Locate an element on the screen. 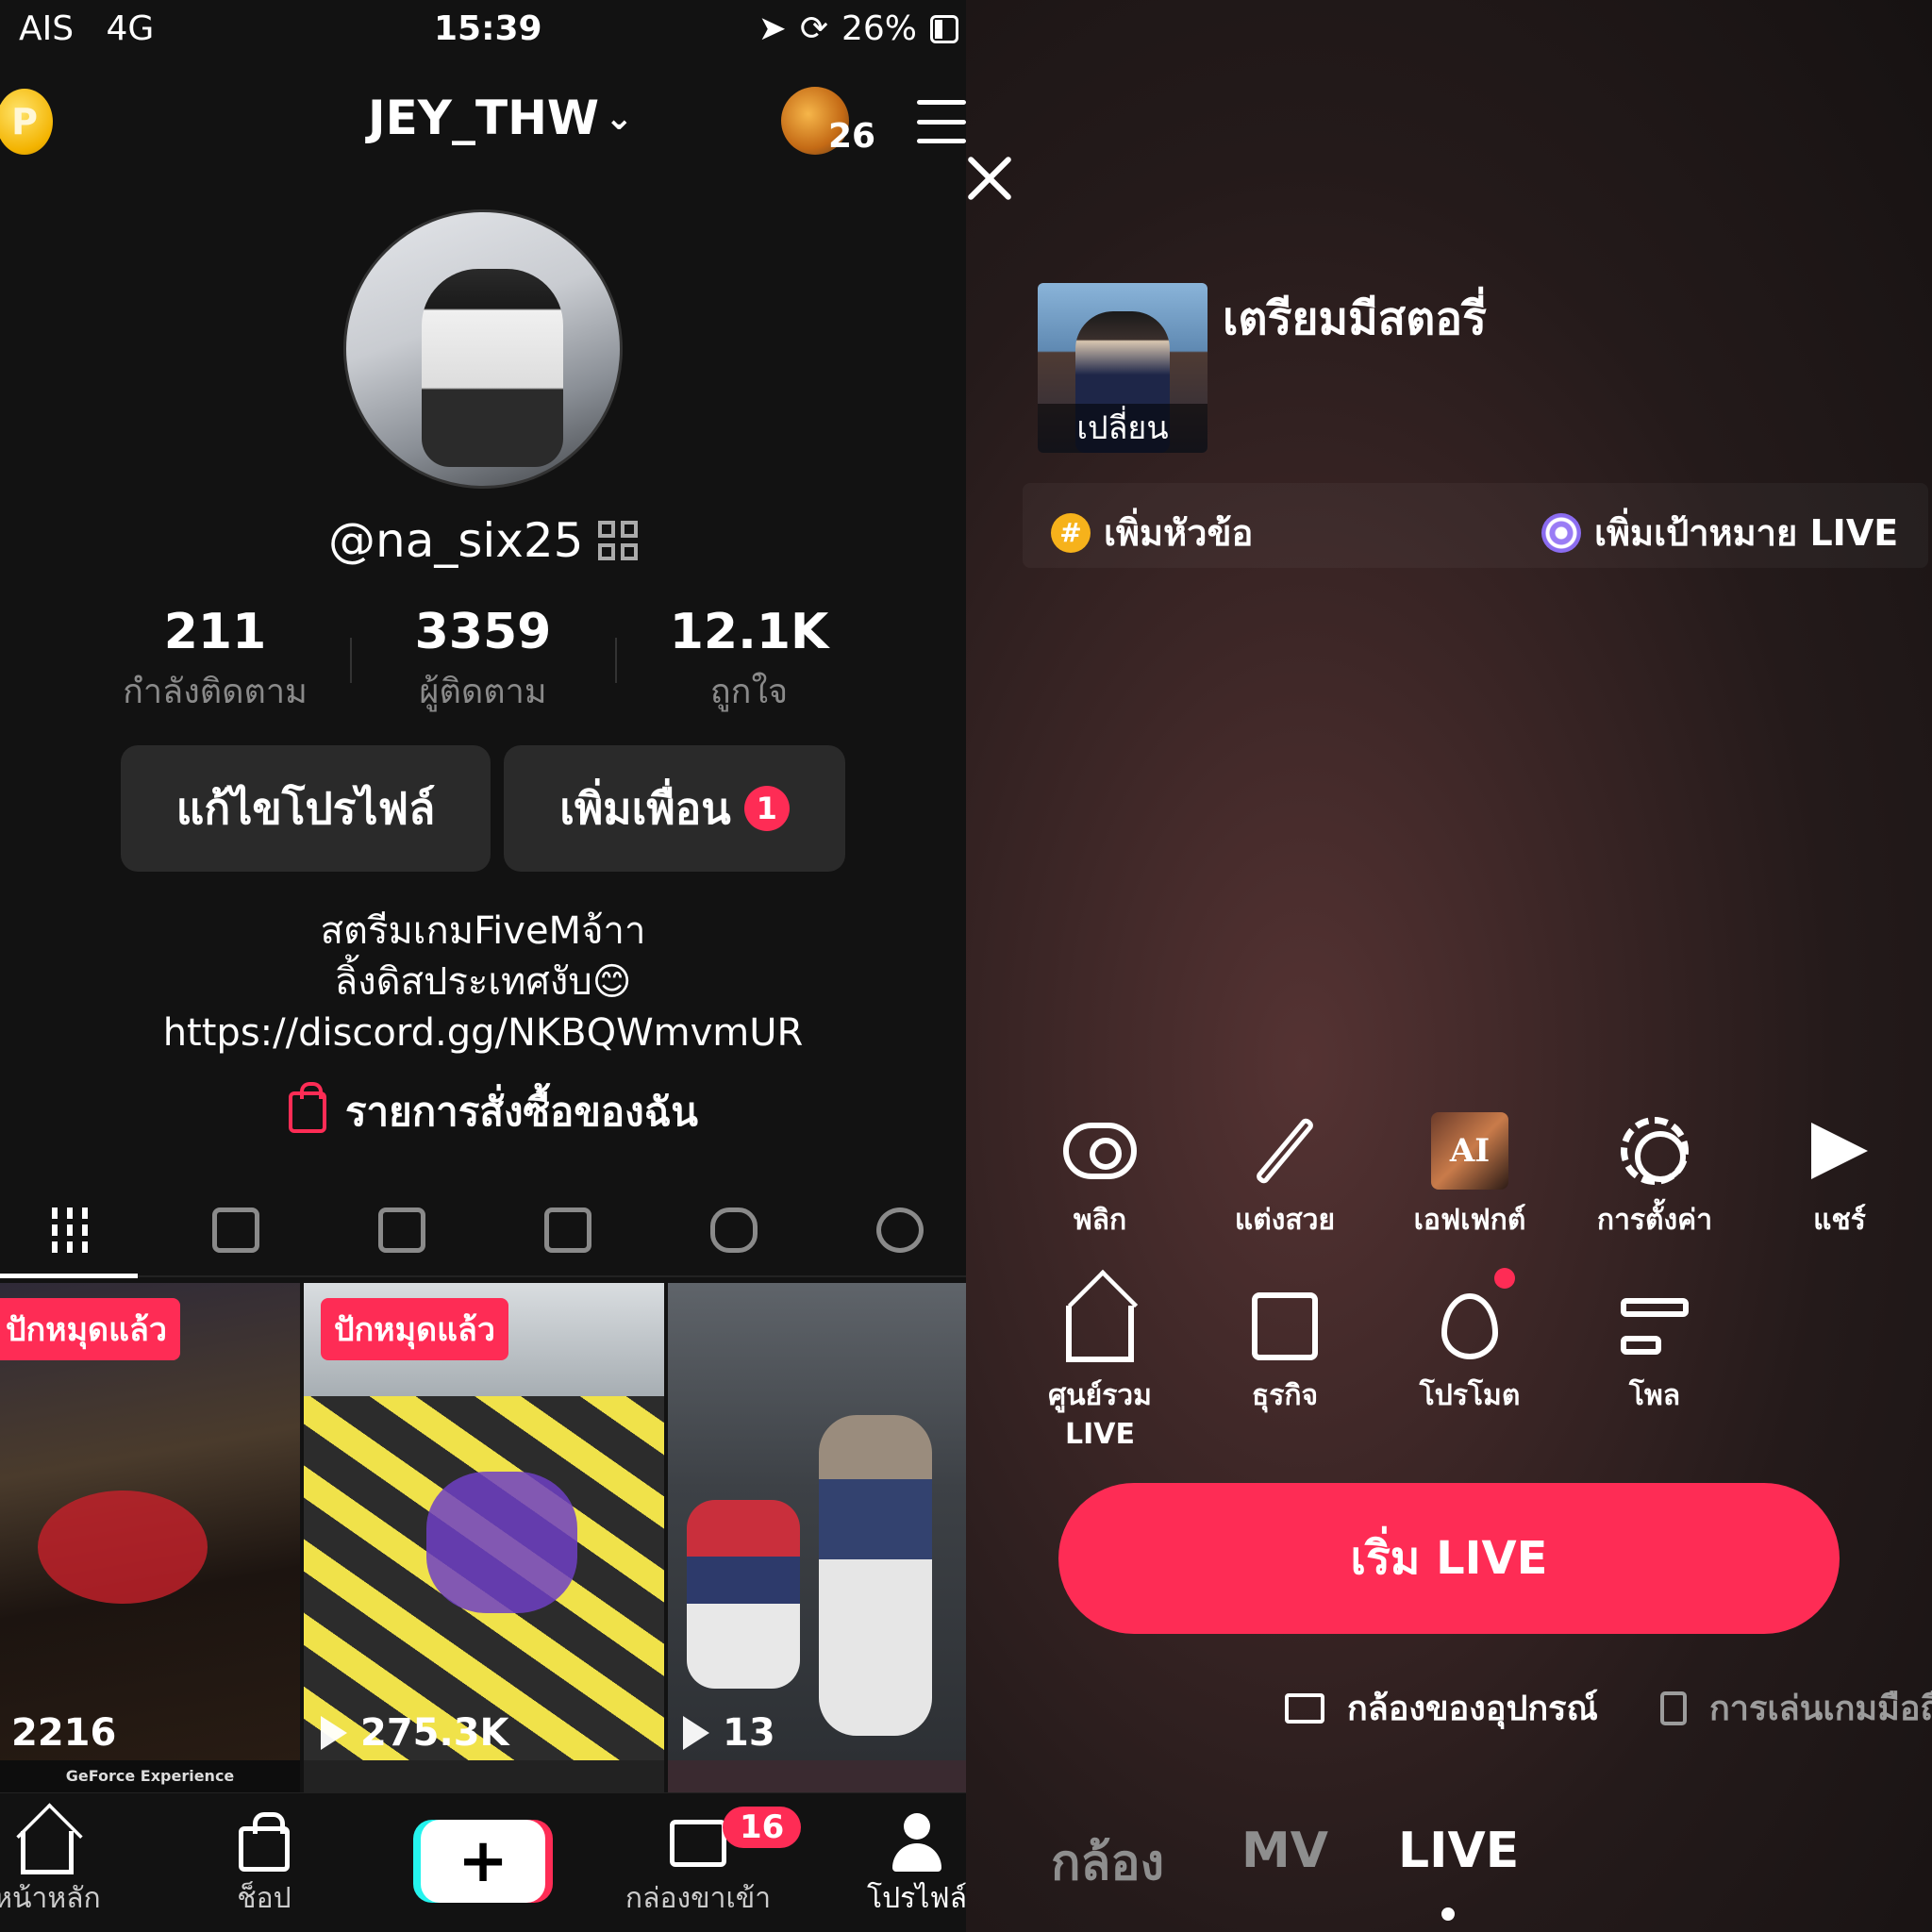 The height and width of the screenshot is (1932, 1932). change-cover-label: เปลี่ยน is located at coordinates (1123, 429).